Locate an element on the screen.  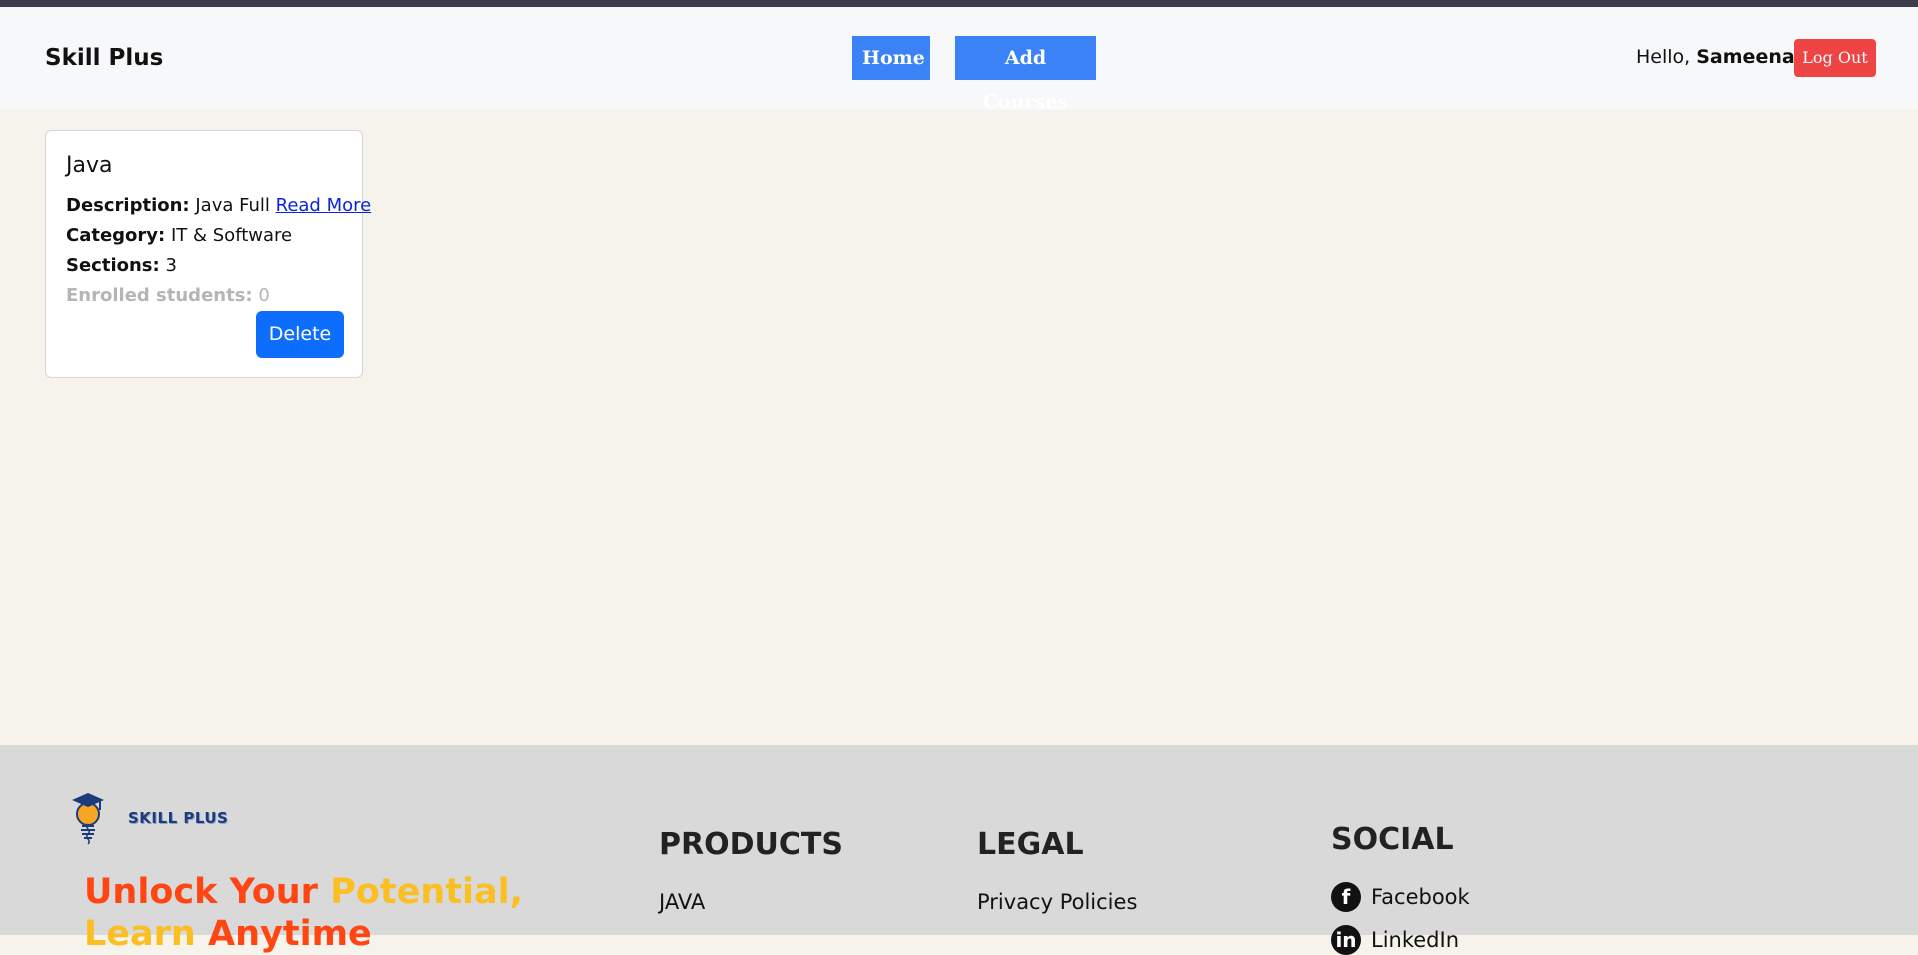
social-link-linkedin: in LinkedIn is located at coordinates (1395, 940).